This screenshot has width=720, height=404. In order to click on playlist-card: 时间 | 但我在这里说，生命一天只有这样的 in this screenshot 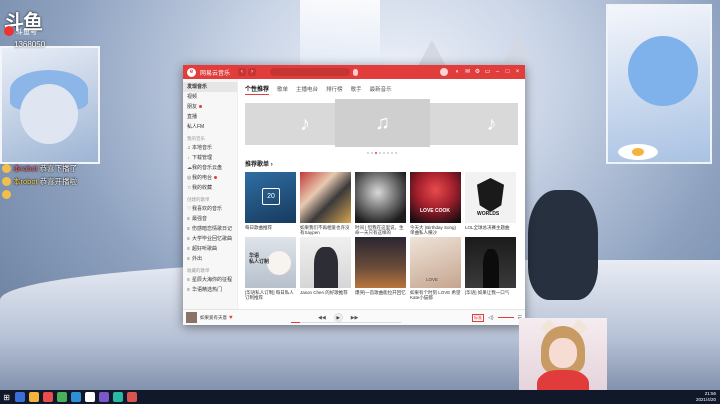, I will do `click(380, 203)`.